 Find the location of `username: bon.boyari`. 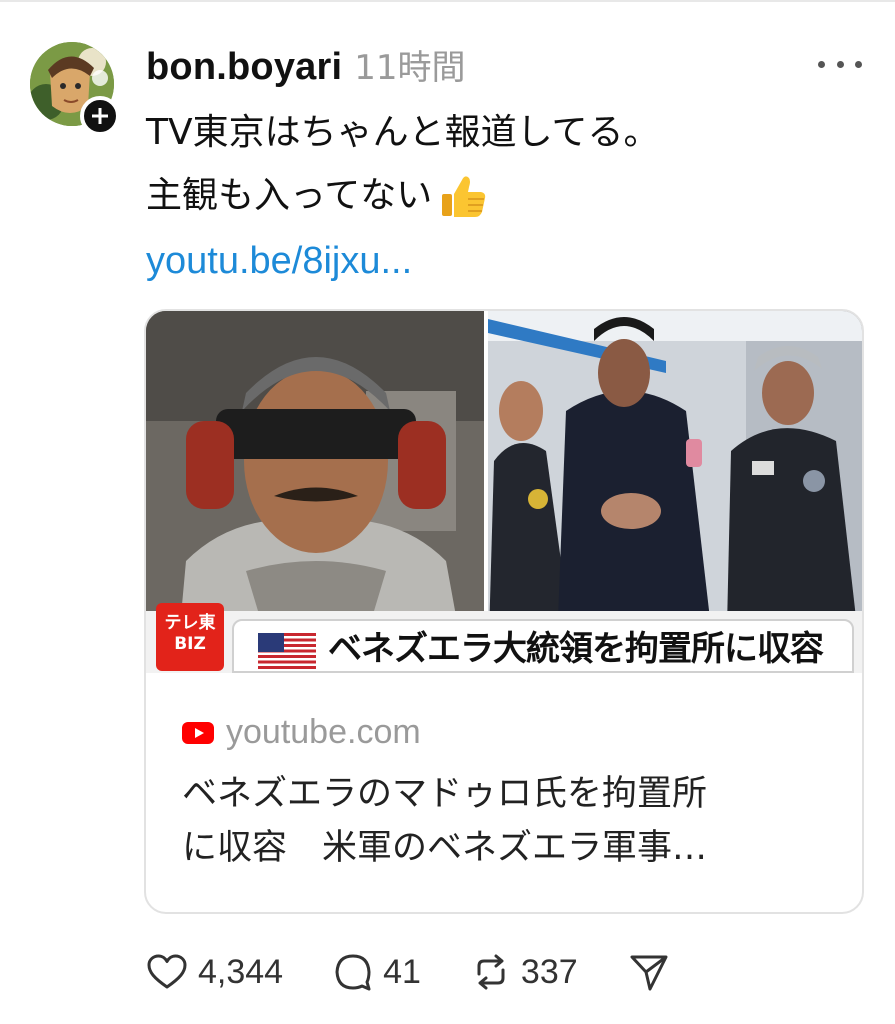

username: bon.boyari is located at coordinates (244, 67).